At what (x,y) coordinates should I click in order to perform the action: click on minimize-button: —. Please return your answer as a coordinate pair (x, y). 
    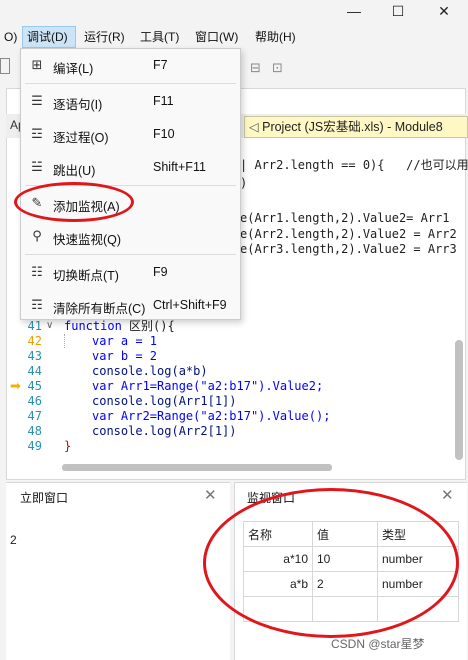
    Looking at the image, I should click on (354, 11).